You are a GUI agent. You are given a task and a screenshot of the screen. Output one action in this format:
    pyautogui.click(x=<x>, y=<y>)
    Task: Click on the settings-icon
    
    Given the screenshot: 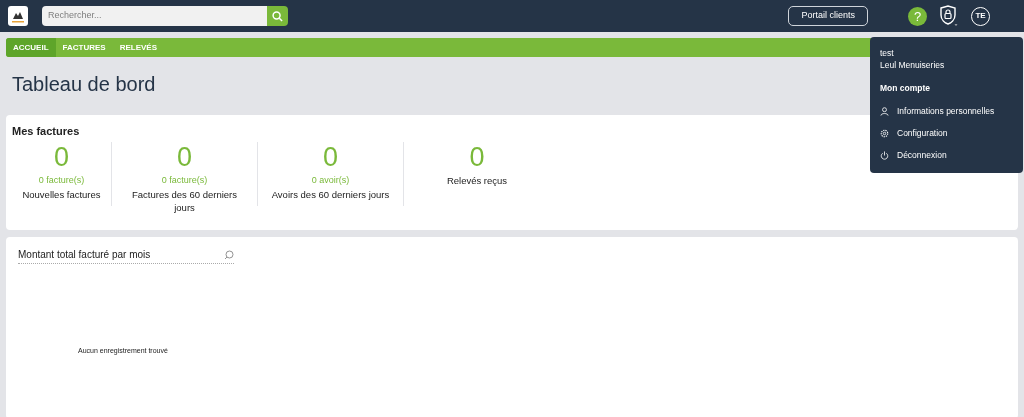 What is the action you would take?
    pyautogui.click(x=884, y=134)
    